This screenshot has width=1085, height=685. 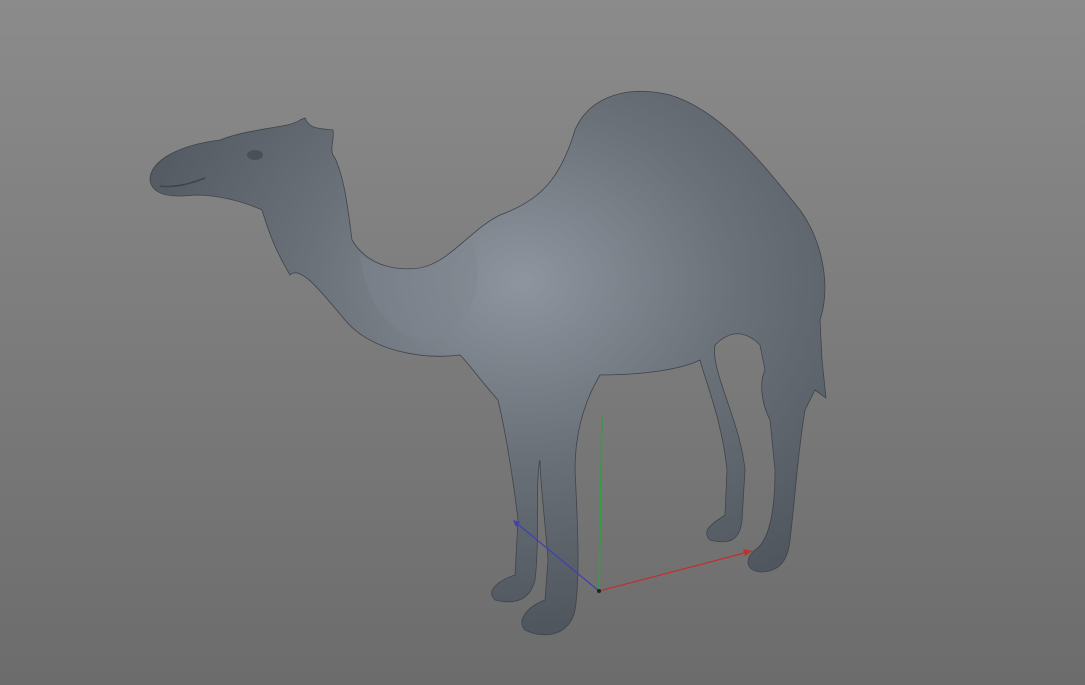 I want to click on pivot-point, so click(x=599, y=591).